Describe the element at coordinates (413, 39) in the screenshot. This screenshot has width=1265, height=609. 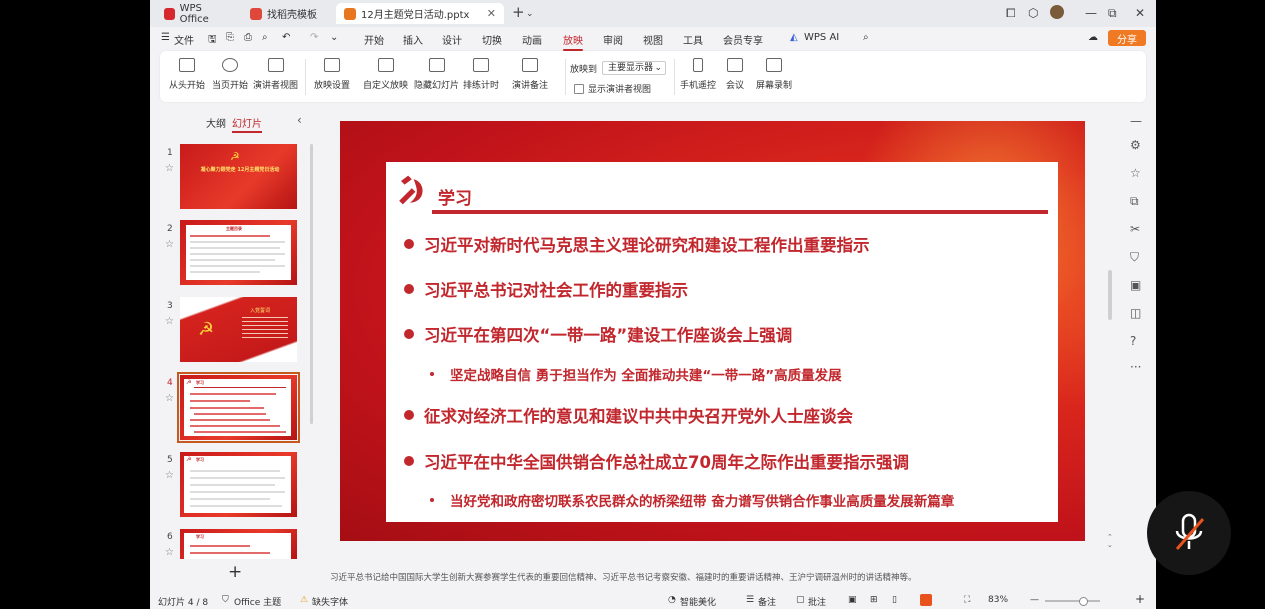
I see `menu-insert: 插入` at that location.